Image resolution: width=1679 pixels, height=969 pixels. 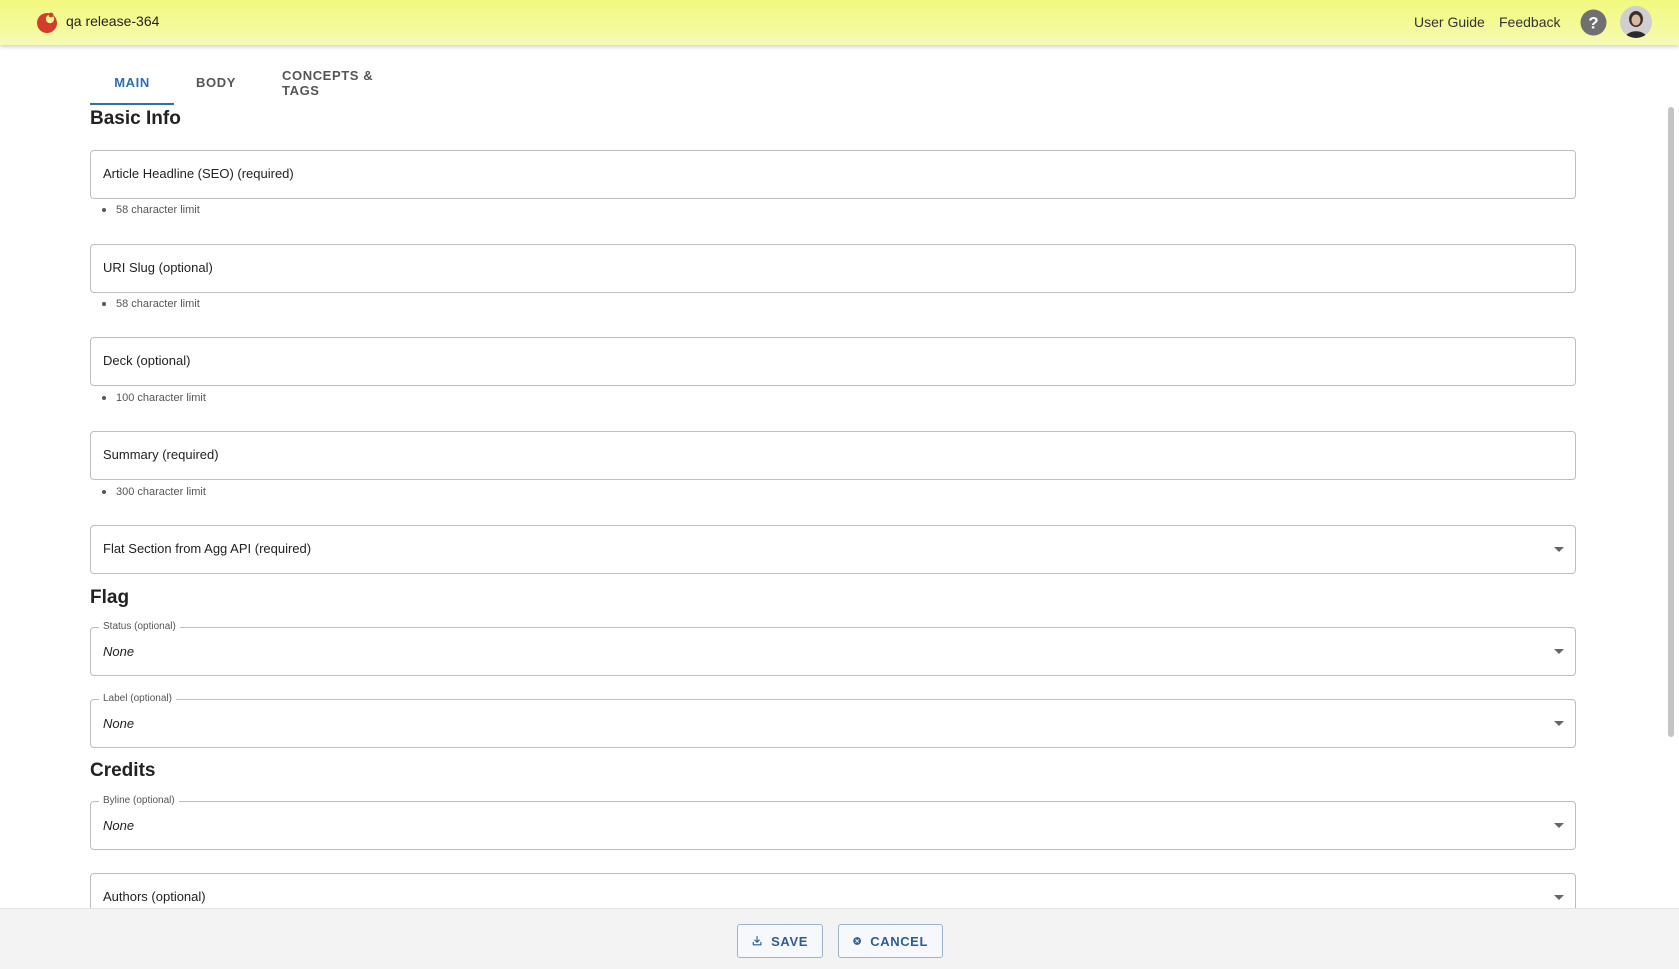 What do you see at coordinates (789, 941) in the screenshot?
I see `save-label: SAVE` at bounding box center [789, 941].